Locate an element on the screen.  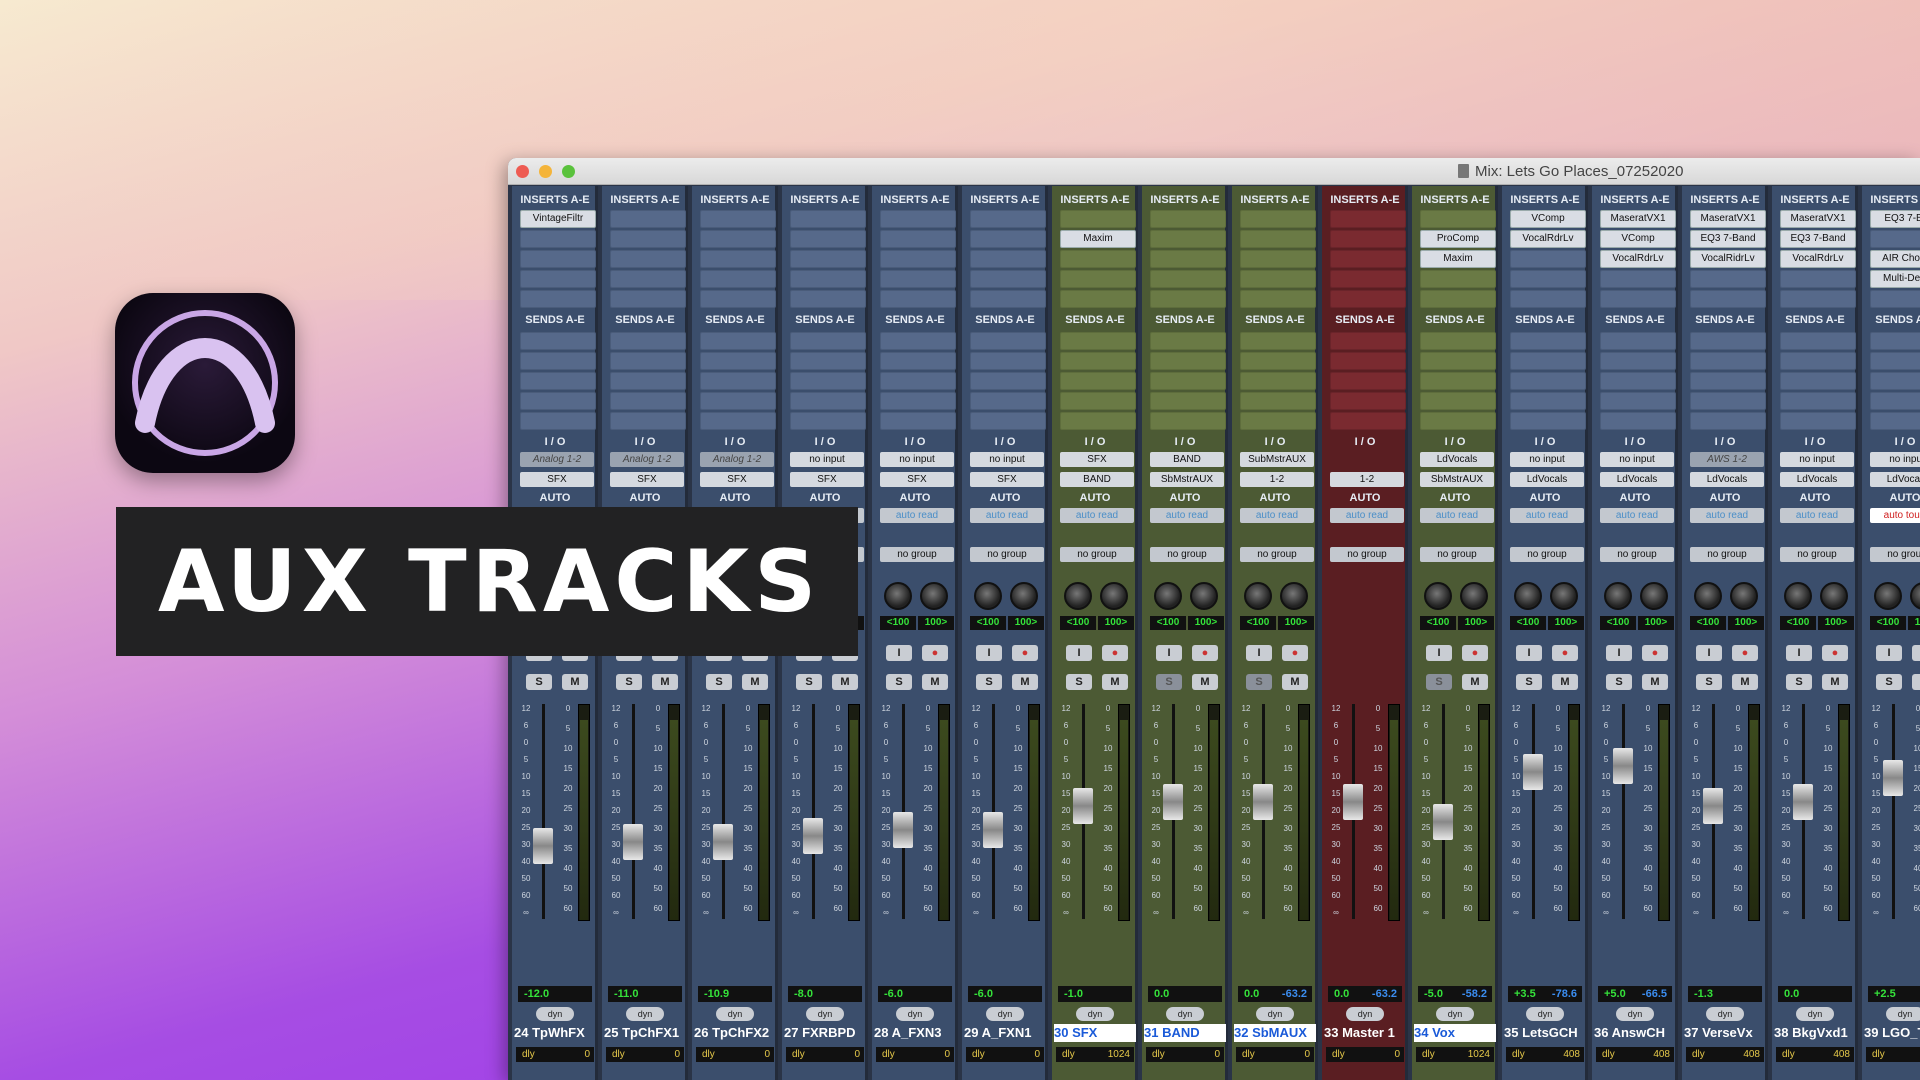
insert-slot: EQ3 7-Band is located at coordinates (1728, 239).